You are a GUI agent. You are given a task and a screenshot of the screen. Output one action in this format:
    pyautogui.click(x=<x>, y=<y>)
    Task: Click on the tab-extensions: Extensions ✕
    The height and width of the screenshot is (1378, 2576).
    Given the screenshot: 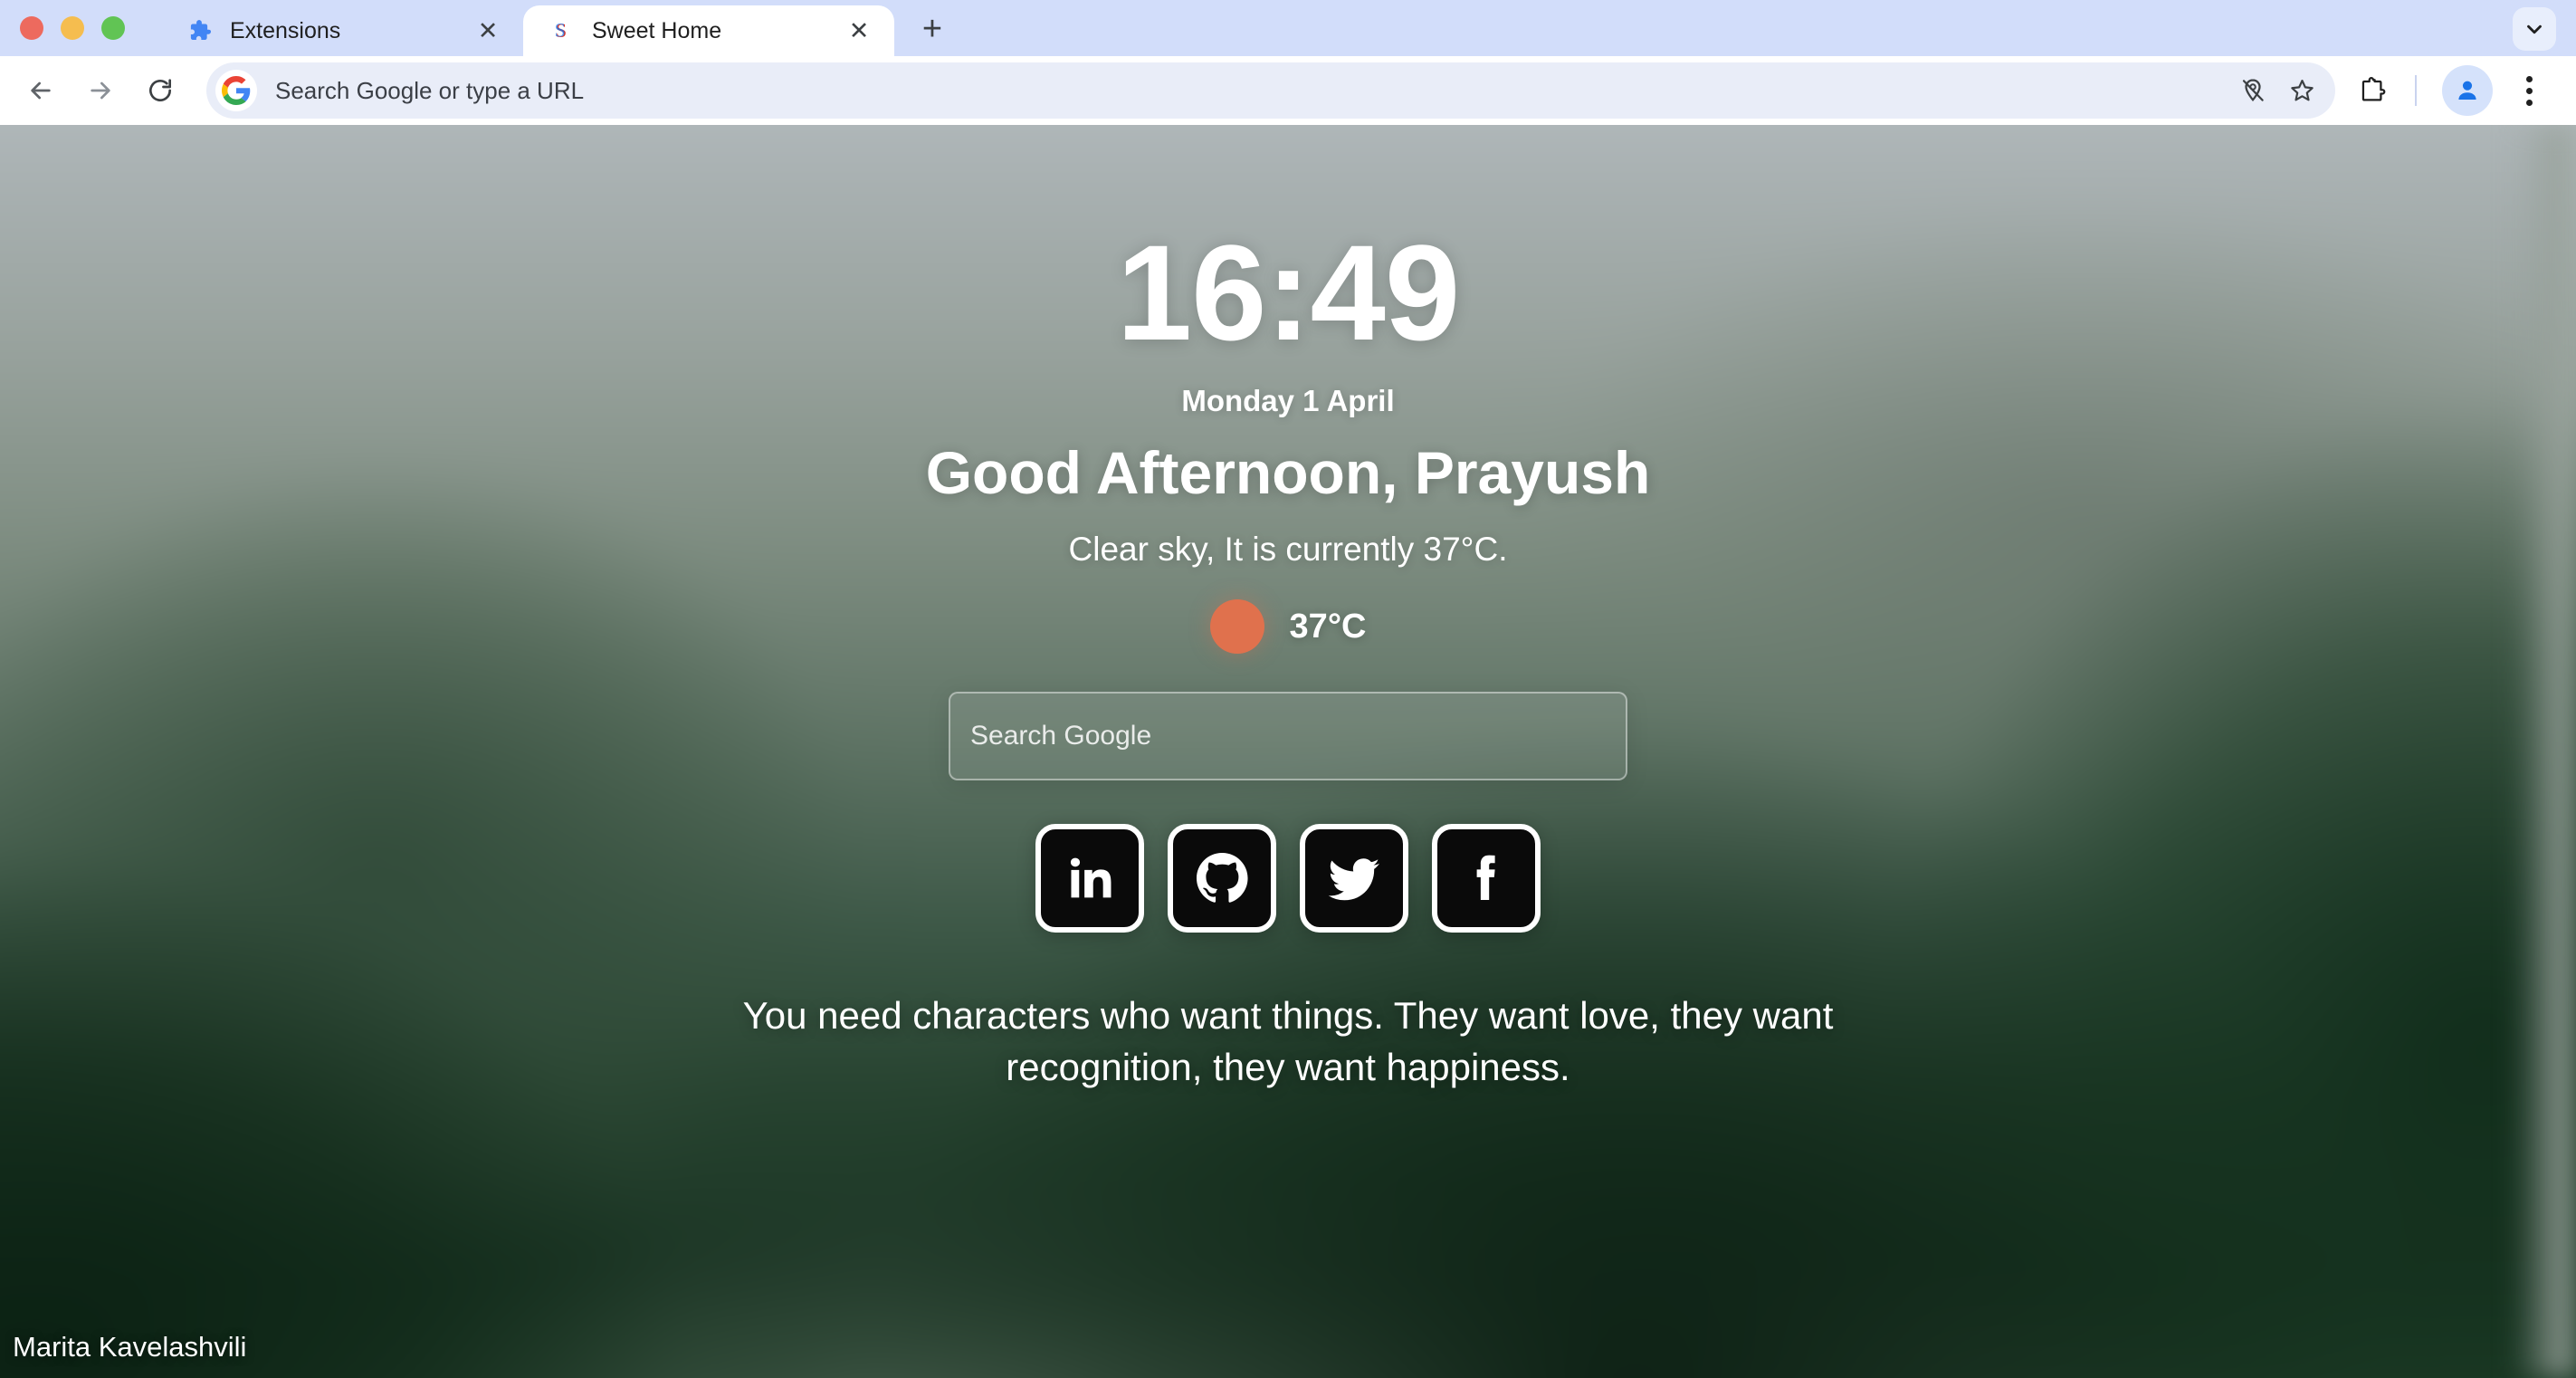 What is the action you would take?
    pyautogui.click(x=342, y=30)
    